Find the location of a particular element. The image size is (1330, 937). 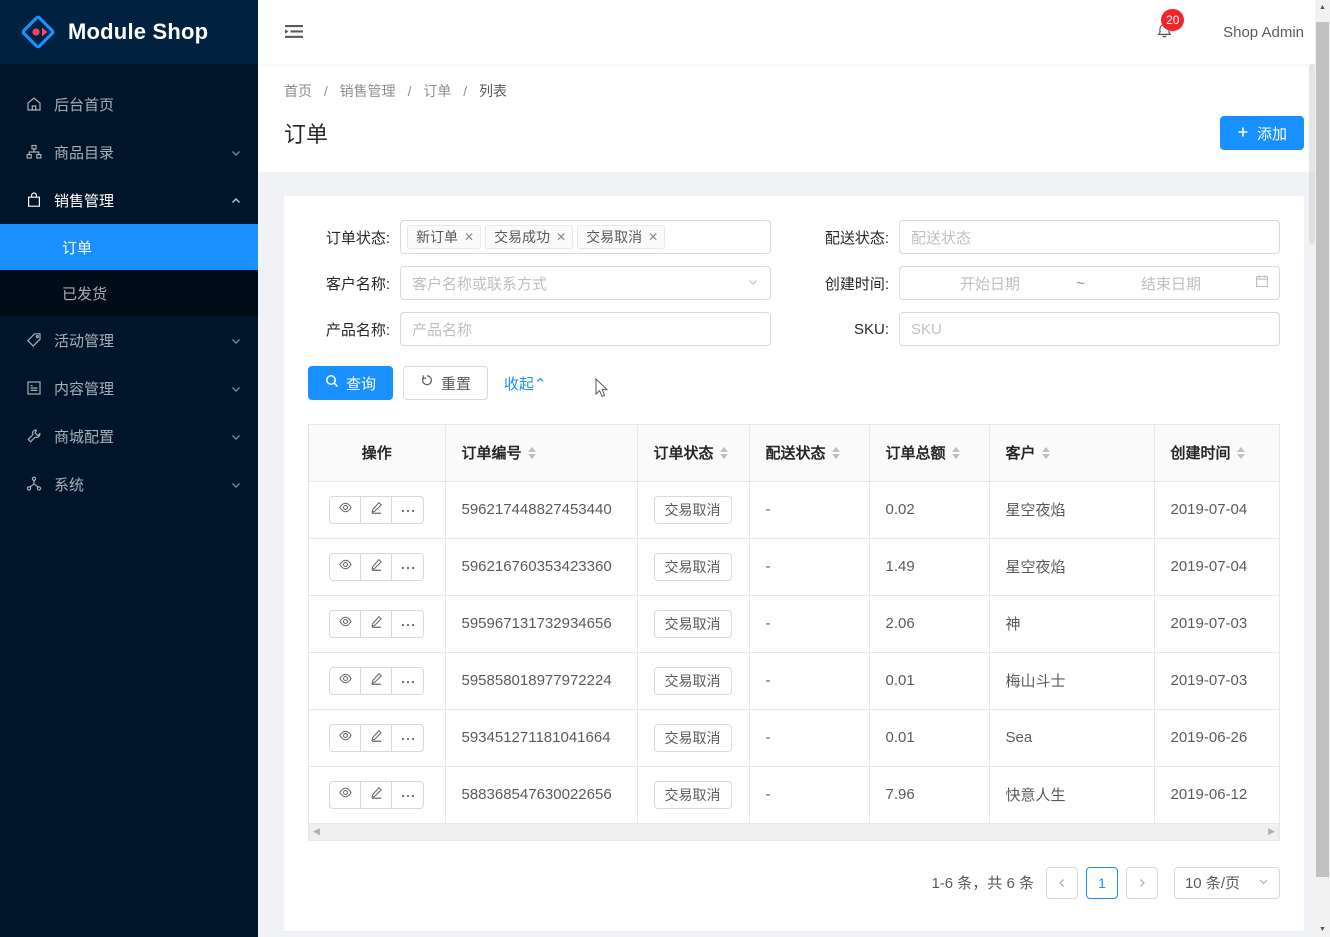

delivery-status-input: 配送状态 is located at coordinates (1089, 237).